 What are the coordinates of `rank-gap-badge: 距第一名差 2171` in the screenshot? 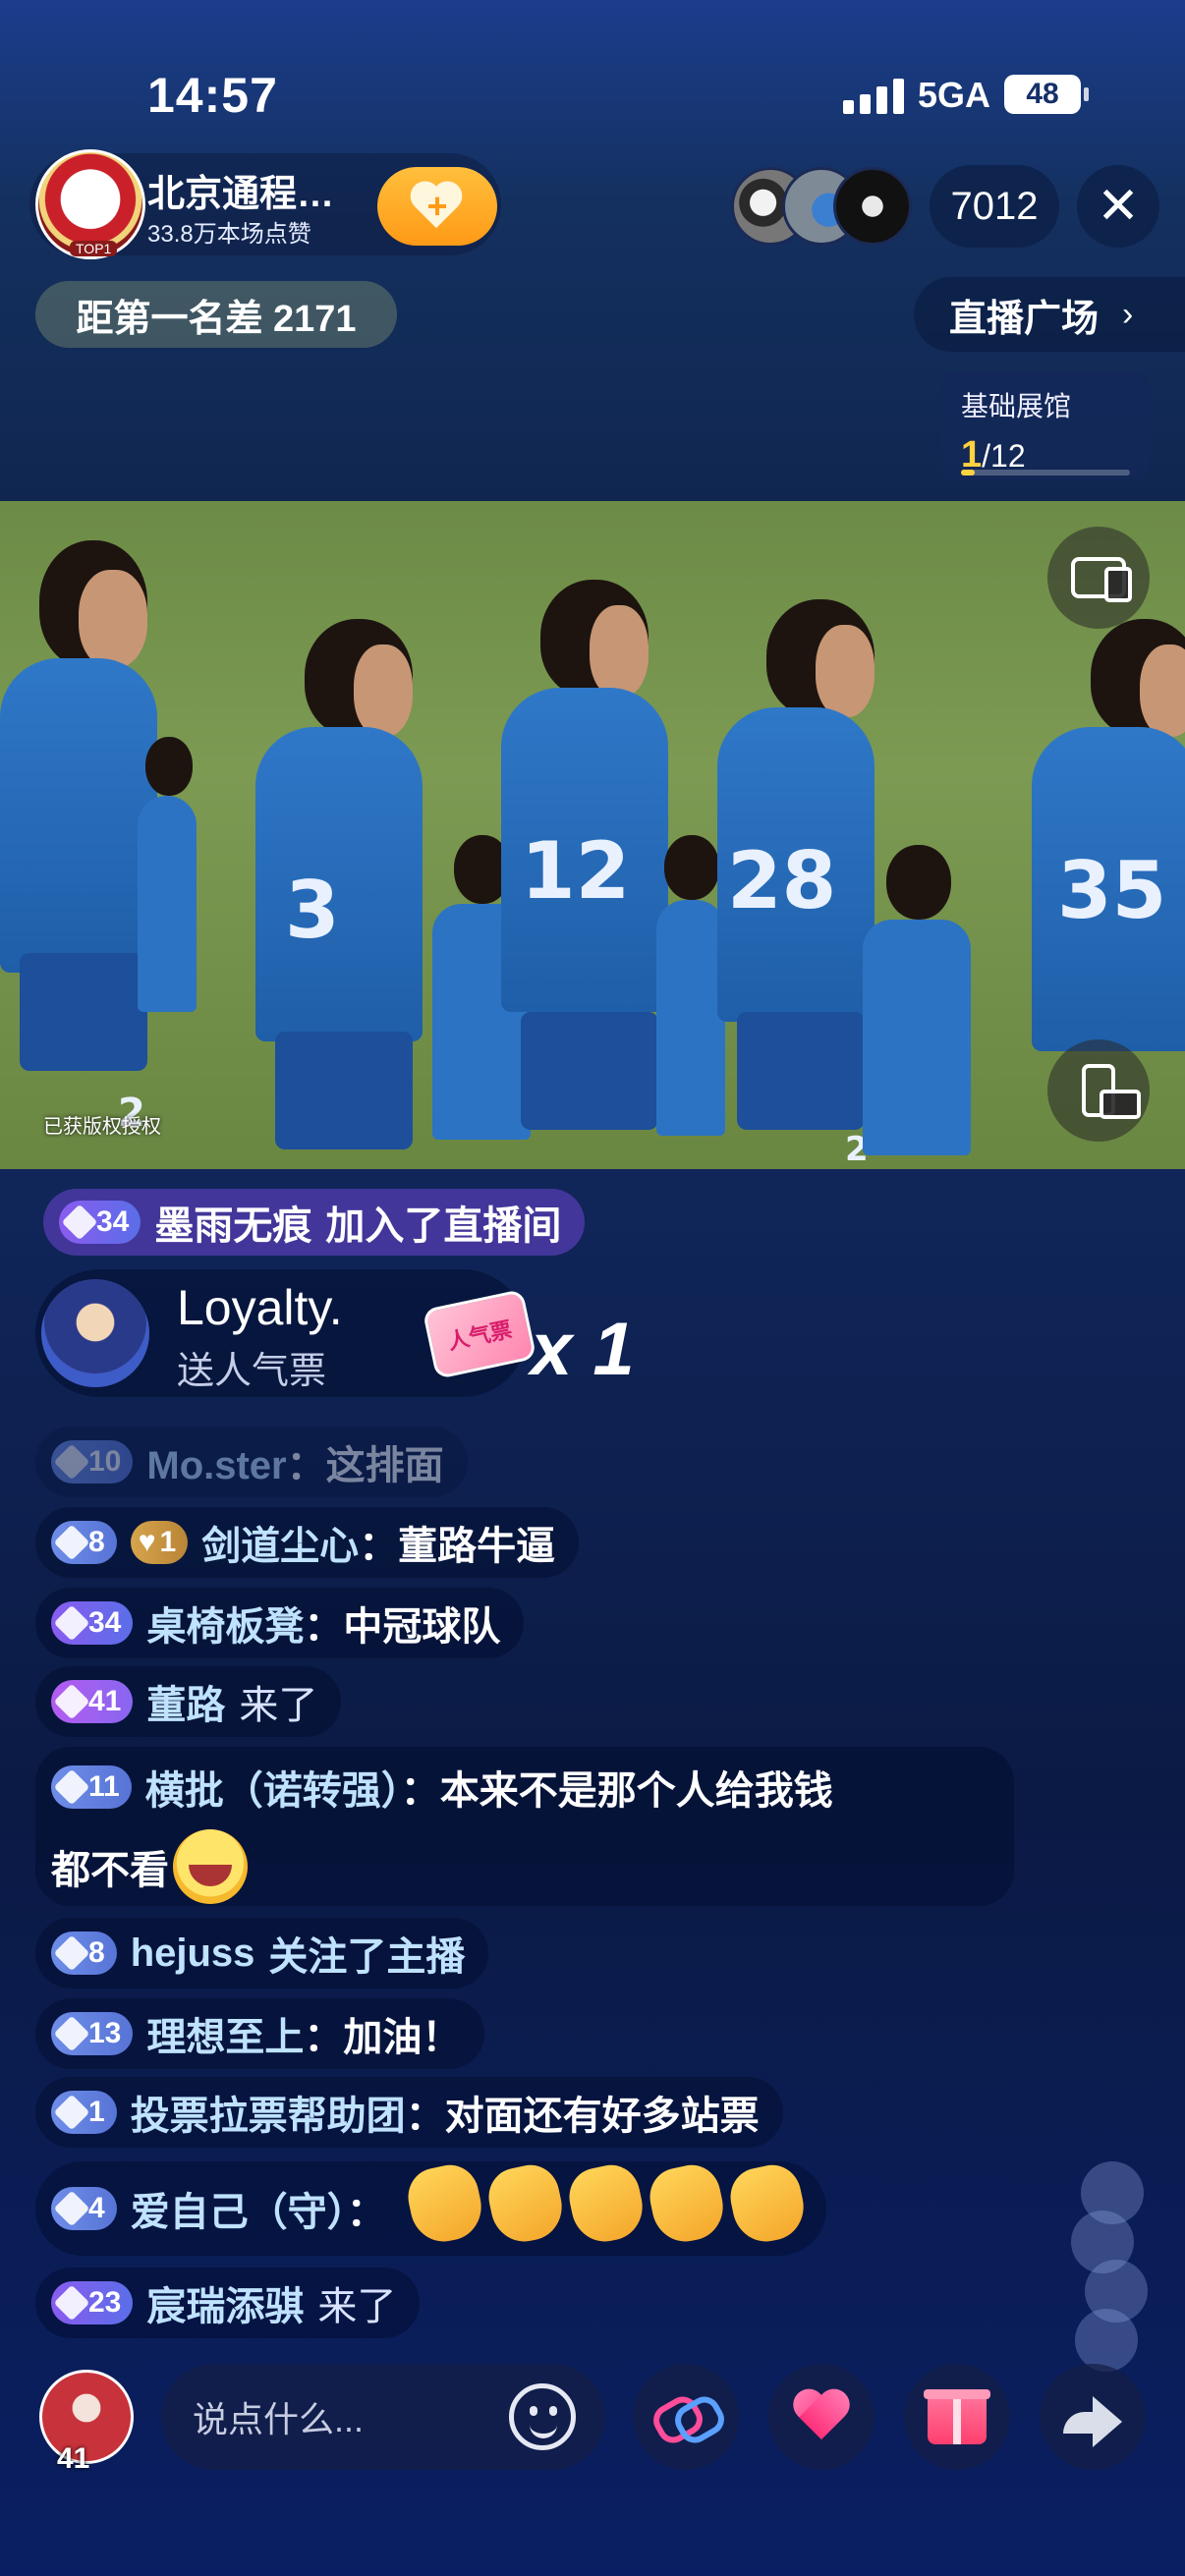 It's located at (216, 314).